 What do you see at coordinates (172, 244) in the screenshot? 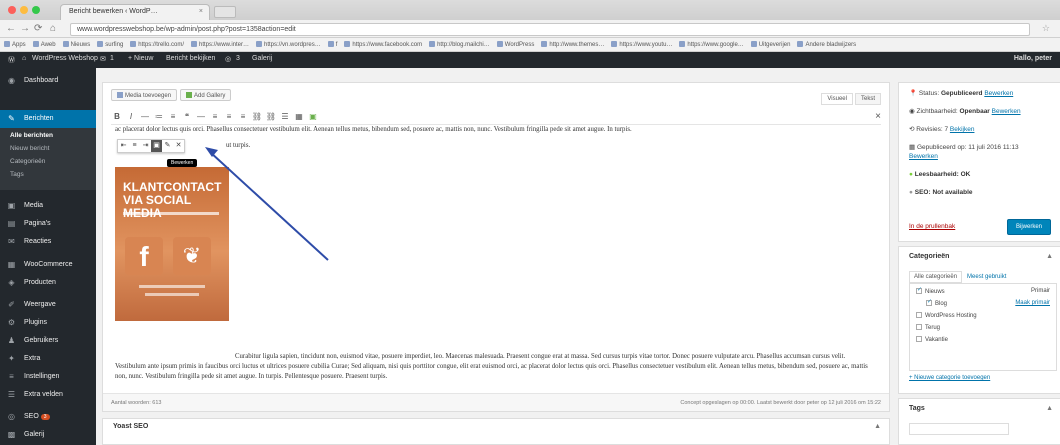
I see `book-cover-image: KLANTCONTACT VIA SOCIAL MEDIA f ❦` at bounding box center [172, 244].